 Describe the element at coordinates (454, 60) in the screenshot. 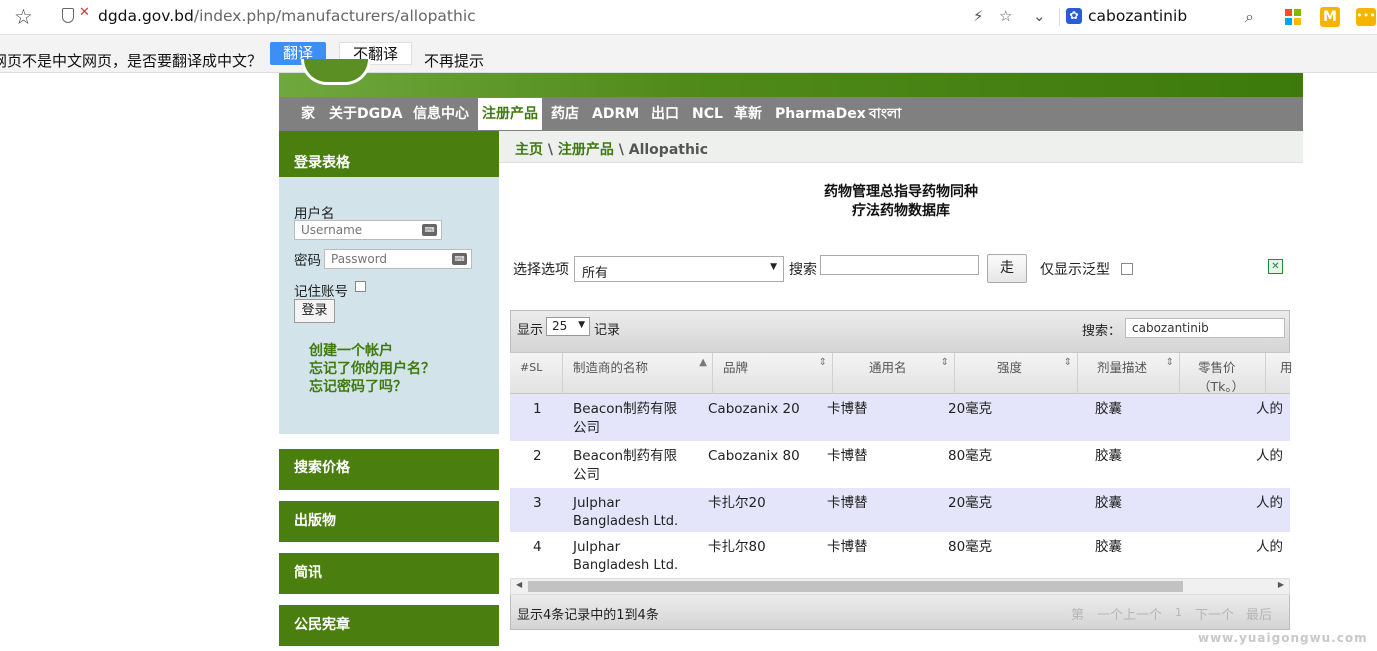

I see `never-prompt-link: 不再提示` at that location.